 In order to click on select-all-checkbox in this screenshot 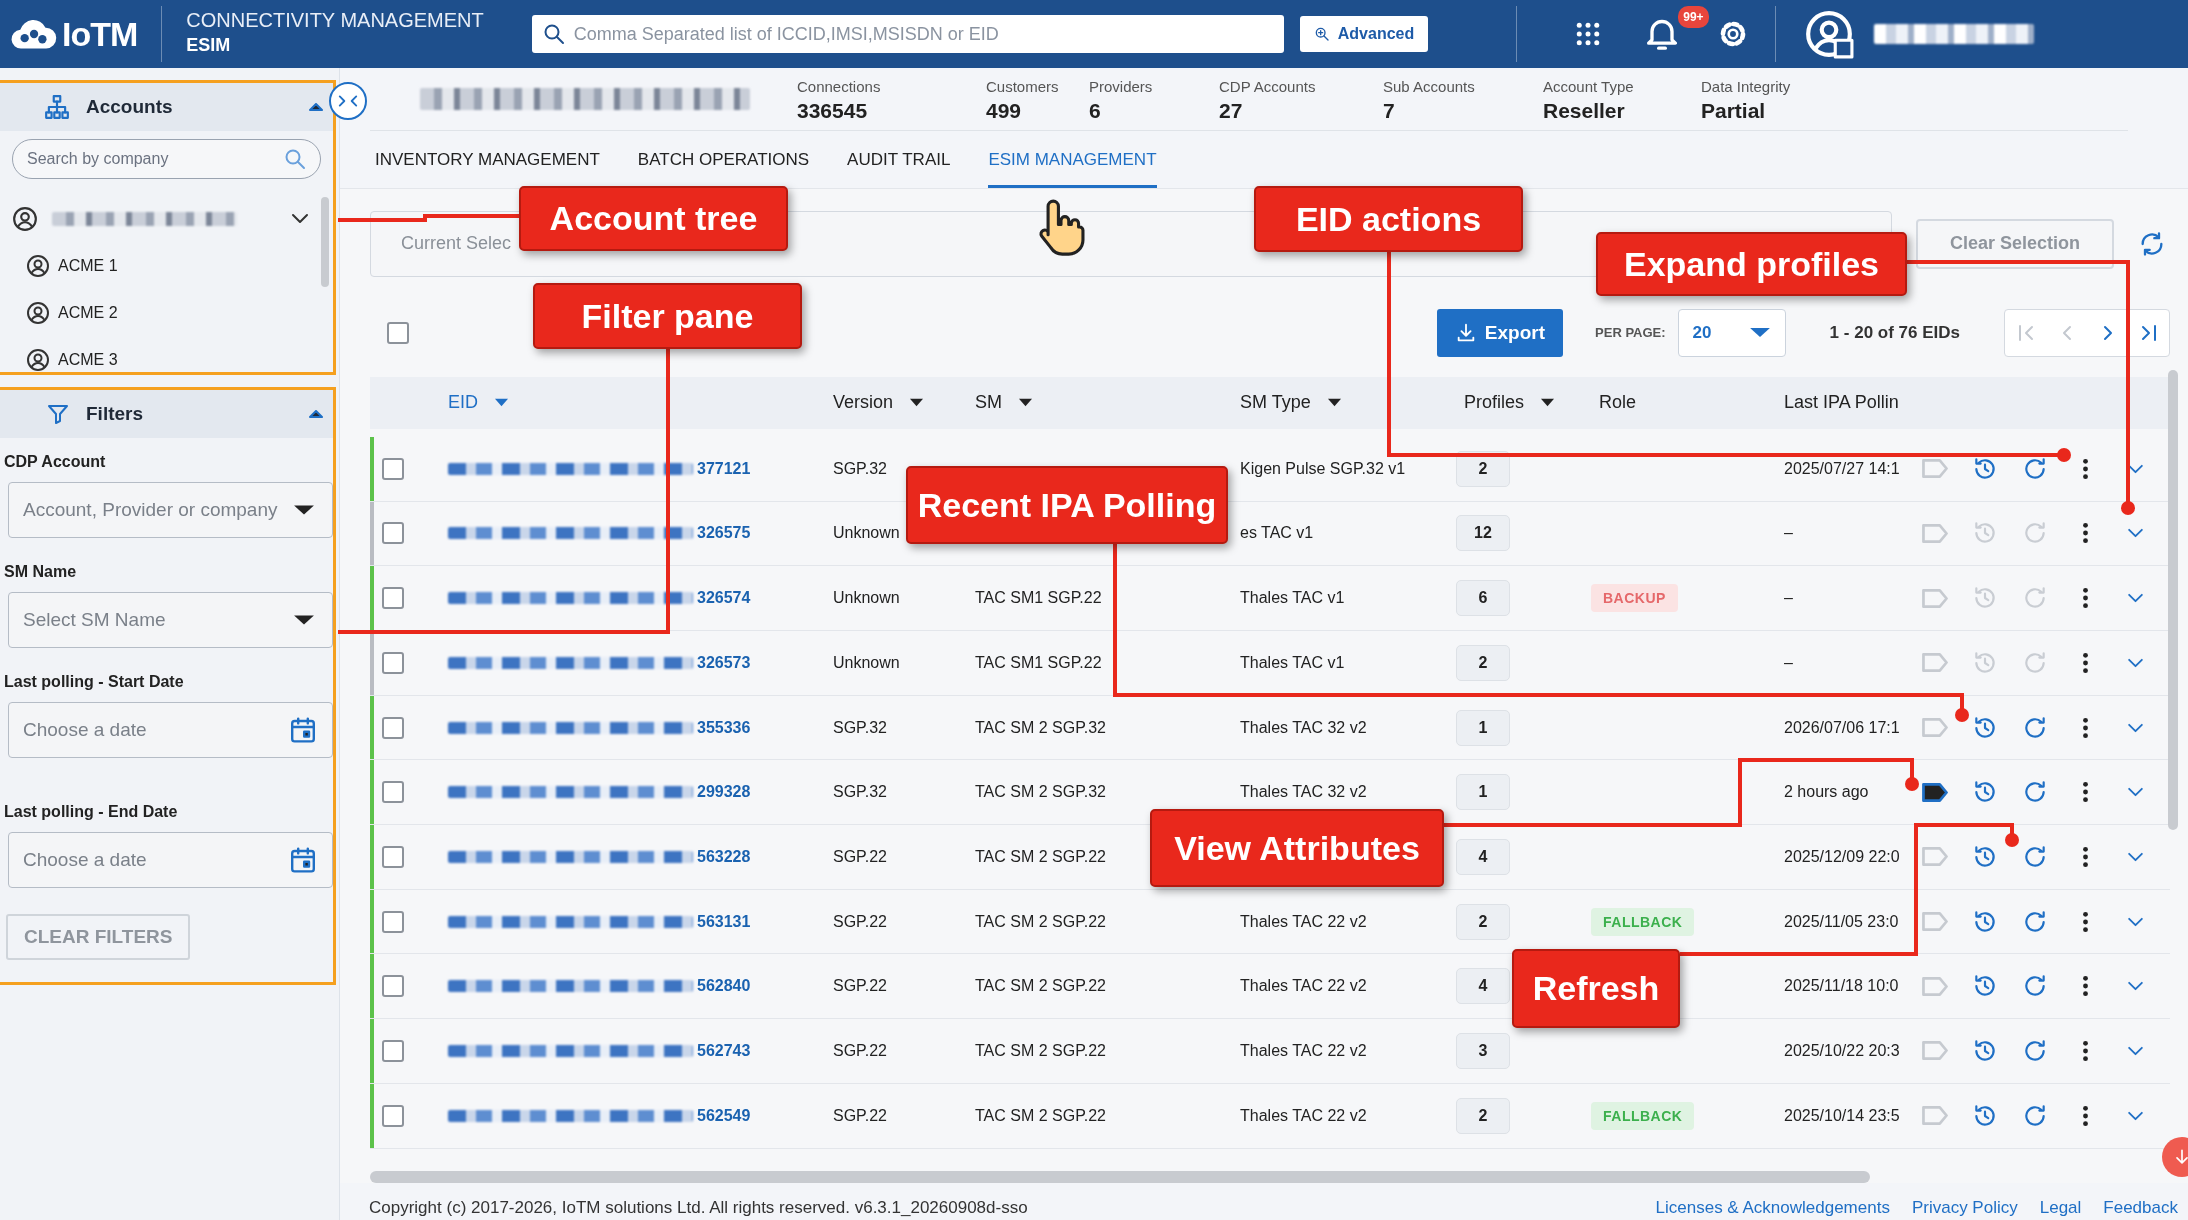, I will do `click(398, 332)`.